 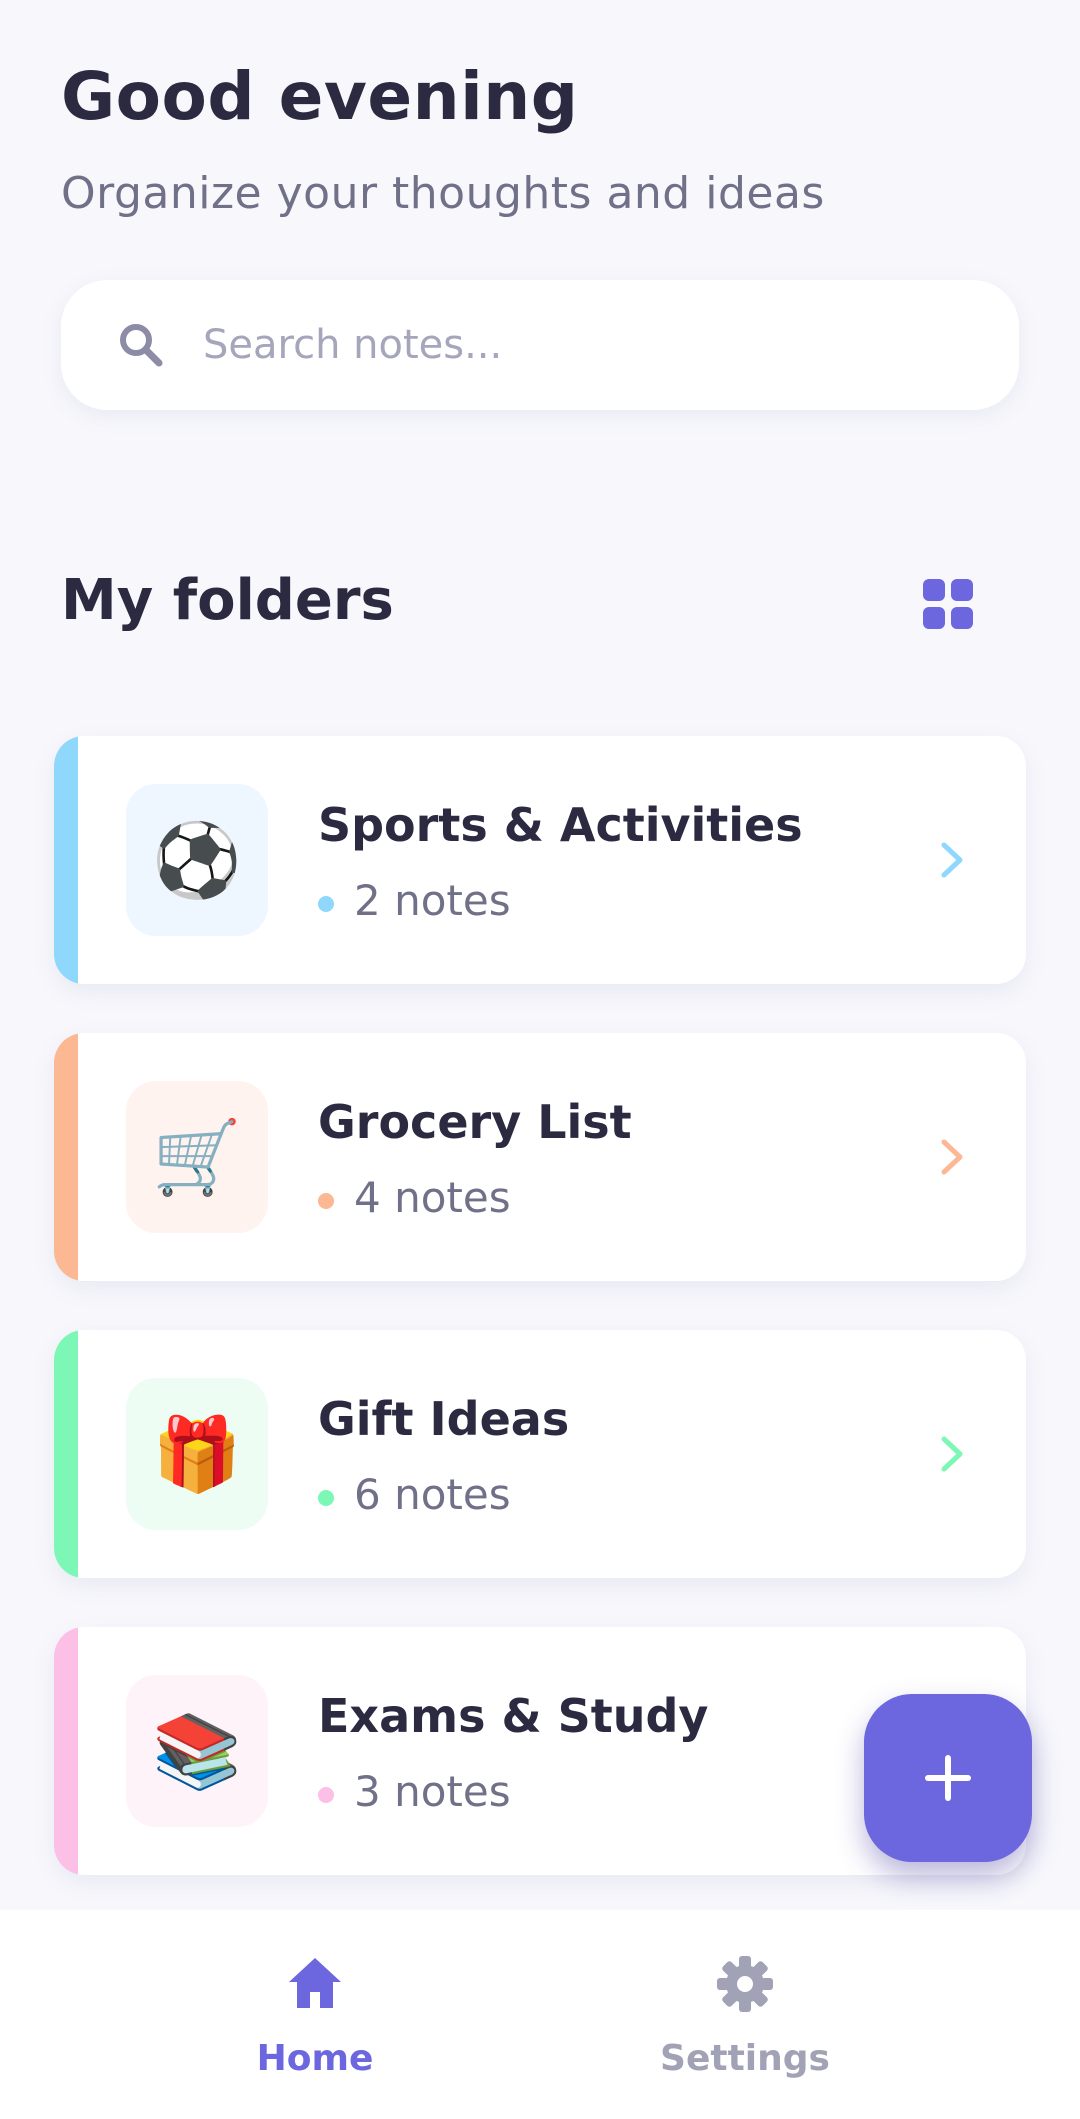 What do you see at coordinates (197, 1157) in the screenshot?
I see `shopping-cart-icon: 🛒` at bounding box center [197, 1157].